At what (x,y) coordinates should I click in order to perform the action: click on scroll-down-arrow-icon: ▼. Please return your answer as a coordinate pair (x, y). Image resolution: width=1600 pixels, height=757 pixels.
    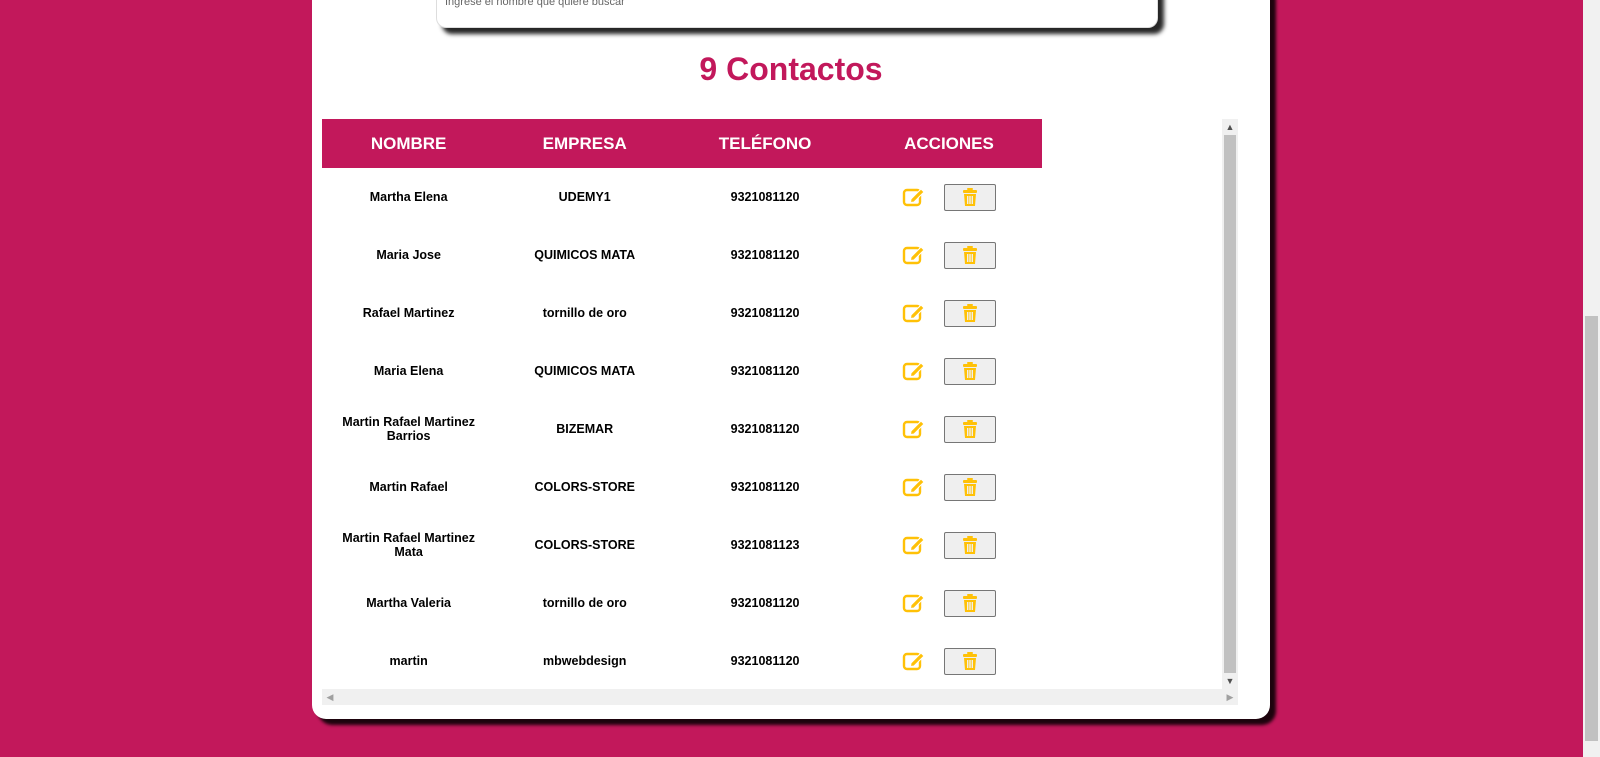
    Looking at the image, I should click on (1230, 681).